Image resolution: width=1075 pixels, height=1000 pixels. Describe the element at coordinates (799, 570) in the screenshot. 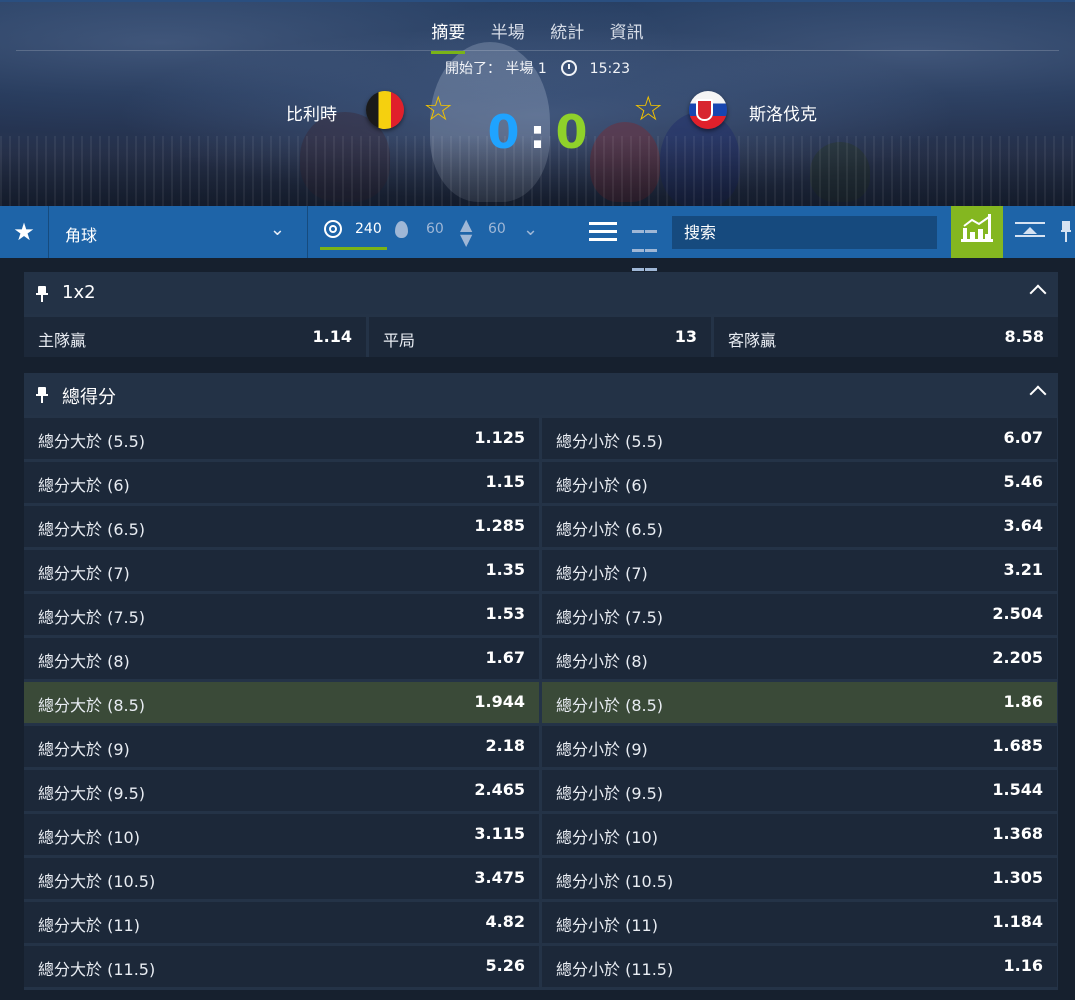

I see `under-odds-cell: 總分小於 (7) 3.21` at that location.